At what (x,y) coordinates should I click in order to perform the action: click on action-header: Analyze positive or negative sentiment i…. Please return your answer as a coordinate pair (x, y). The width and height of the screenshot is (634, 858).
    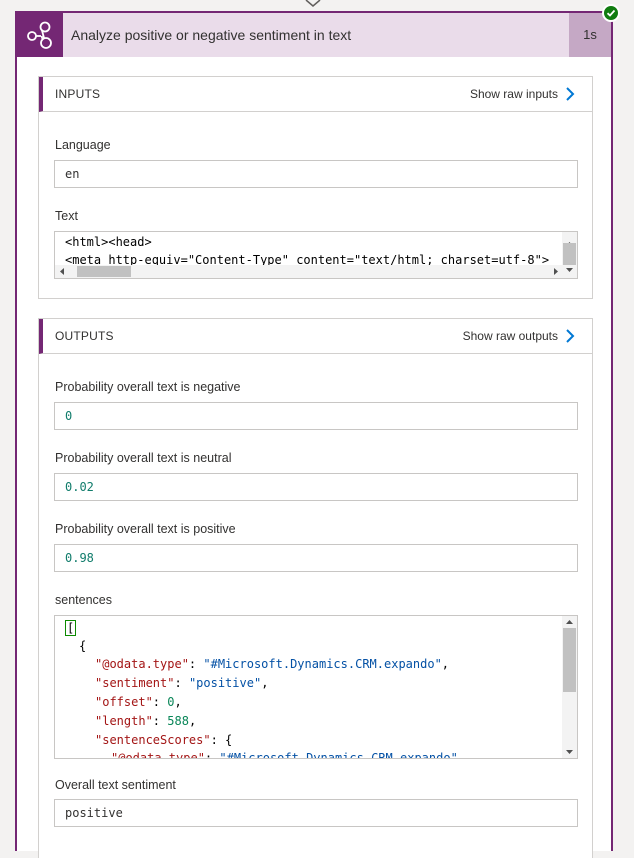
    Looking at the image, I should click on (314, 35).